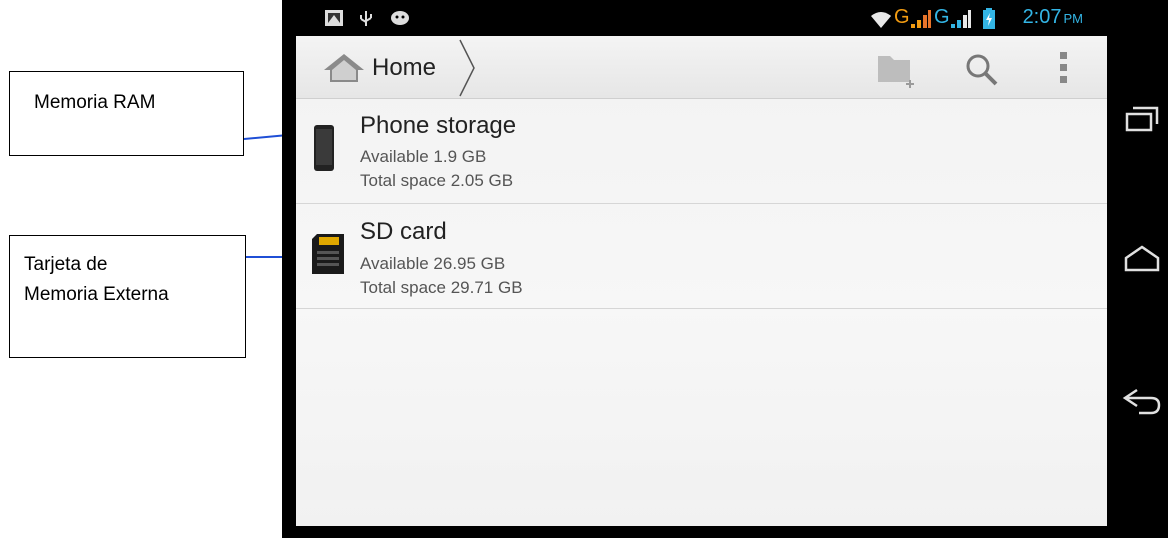 The width and height of the screenshot is (1168, 538). Describe the element at coordinates (328, 254) in the screenshot. I see `sd-card-icon` at that location.